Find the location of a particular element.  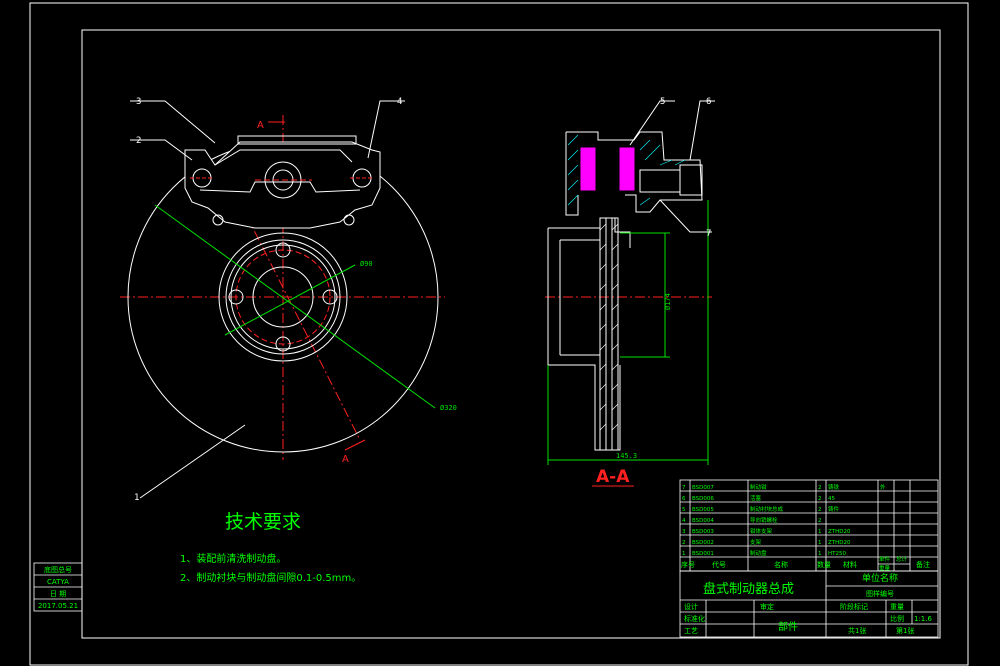

dim-vertical-text: Ø174 is located at coordinates (668, 301).